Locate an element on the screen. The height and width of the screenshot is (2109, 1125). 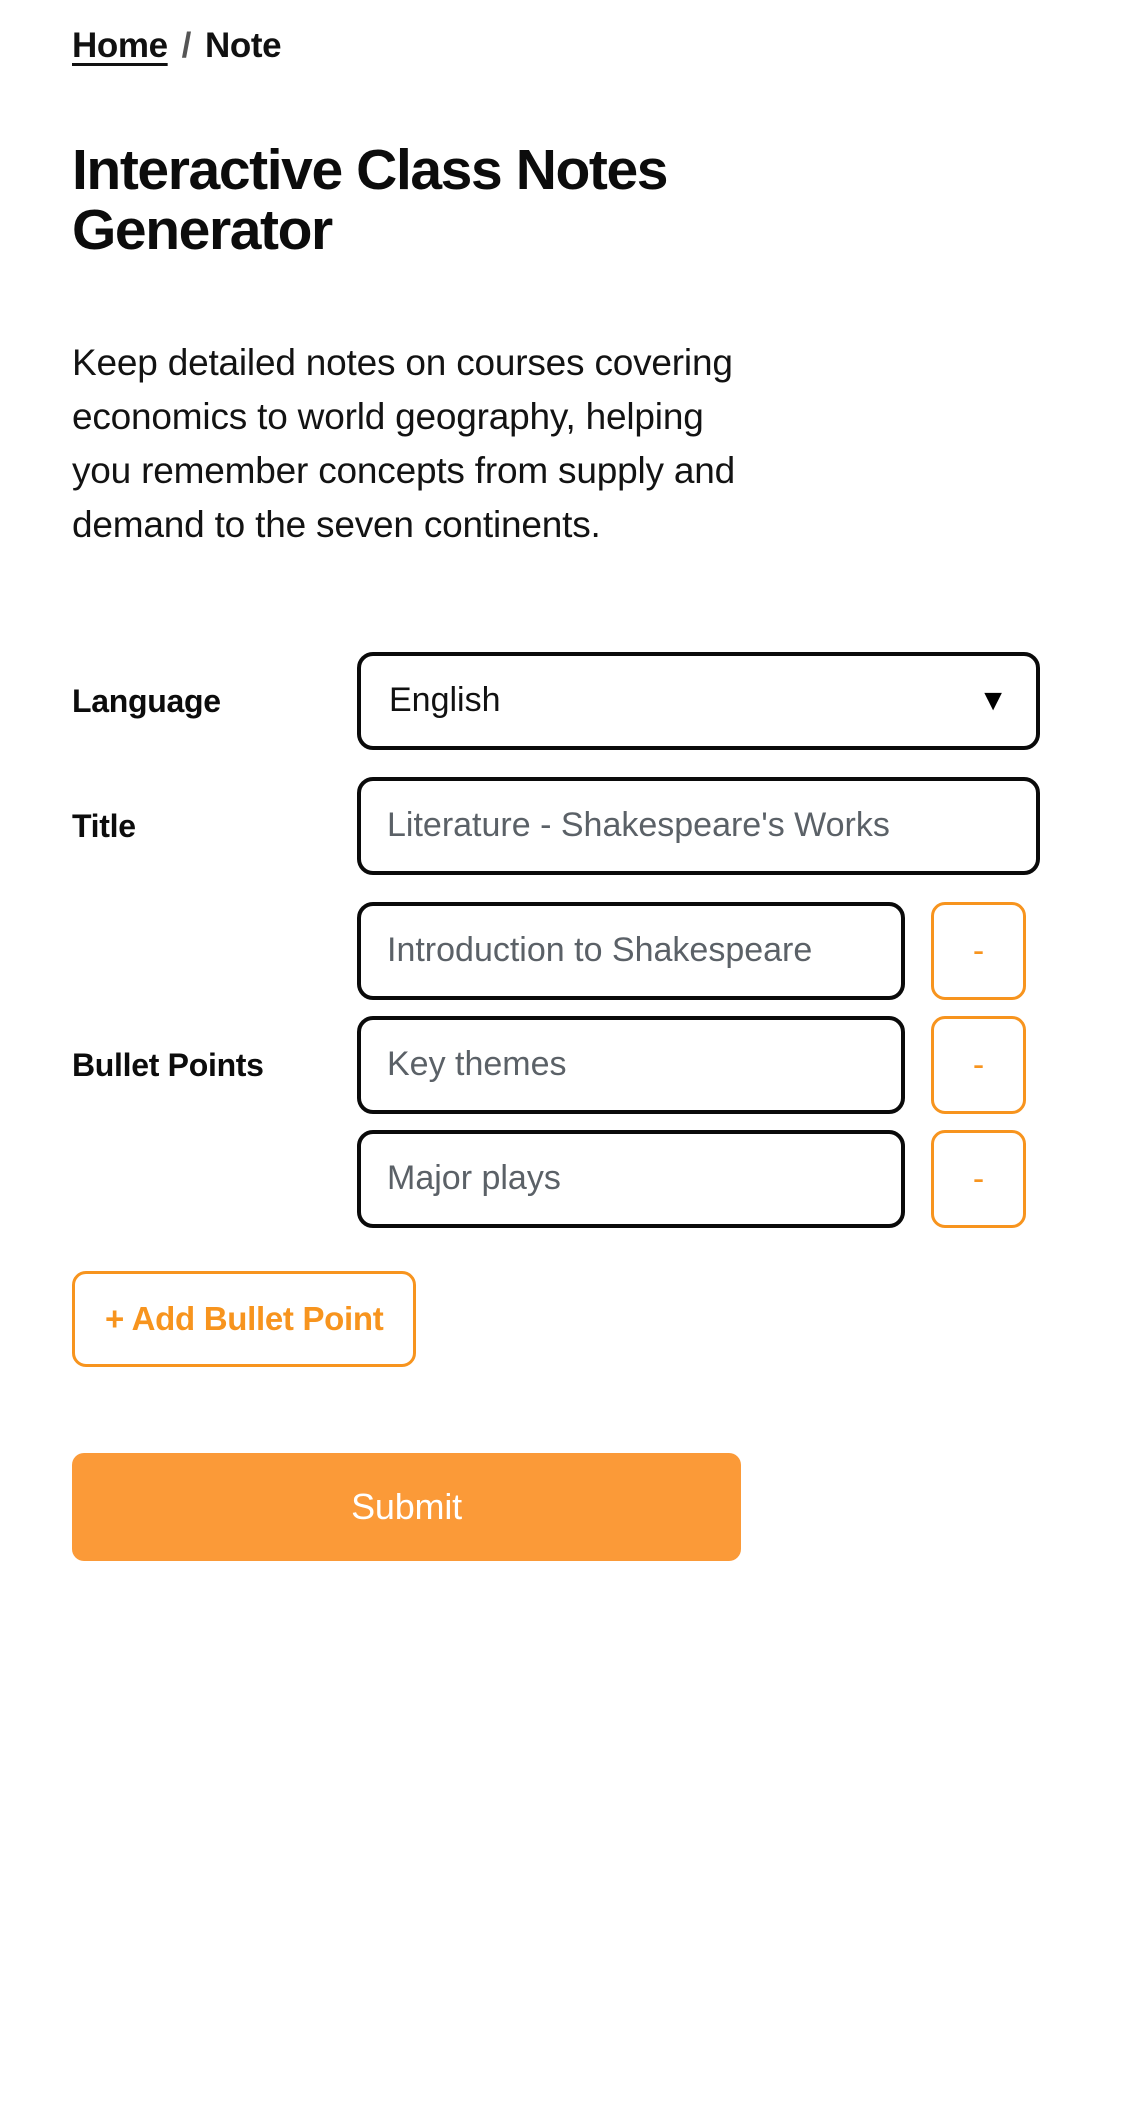
language-select-wrapper: English ▼ is located at coordinates (698, 700).